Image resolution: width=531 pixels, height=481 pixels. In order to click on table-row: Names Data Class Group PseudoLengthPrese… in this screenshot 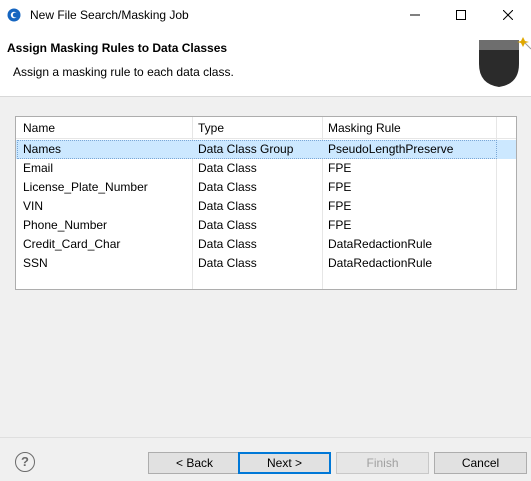, I will do `click(266, 149)`.